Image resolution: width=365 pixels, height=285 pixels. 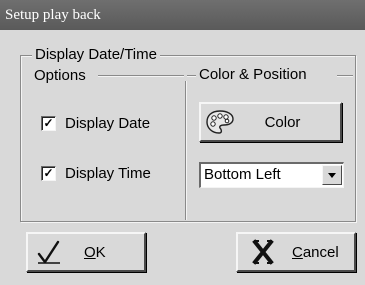 What do you see at coordinates (242, 174) in the screenshot?
I see `position-select-value: Bottom Left` at bounding box center [242, 174].